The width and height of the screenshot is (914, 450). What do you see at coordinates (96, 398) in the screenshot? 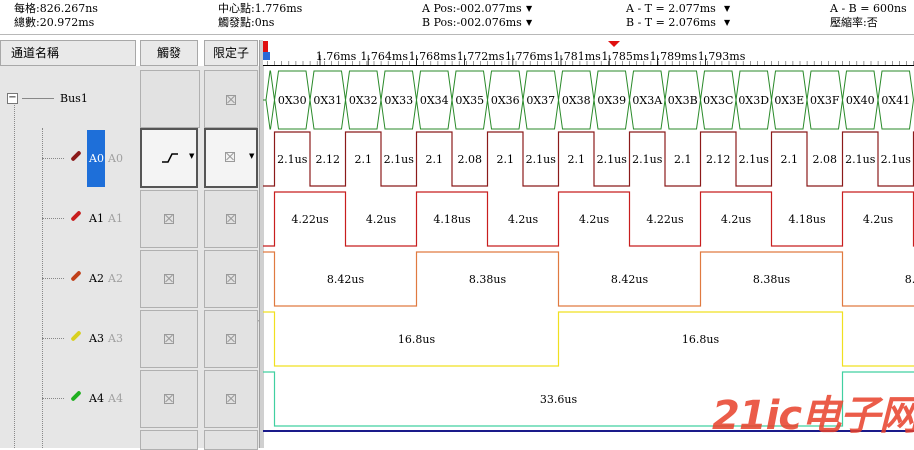
I see `channel-name-a4: A4` at bounding box center [96, 398].